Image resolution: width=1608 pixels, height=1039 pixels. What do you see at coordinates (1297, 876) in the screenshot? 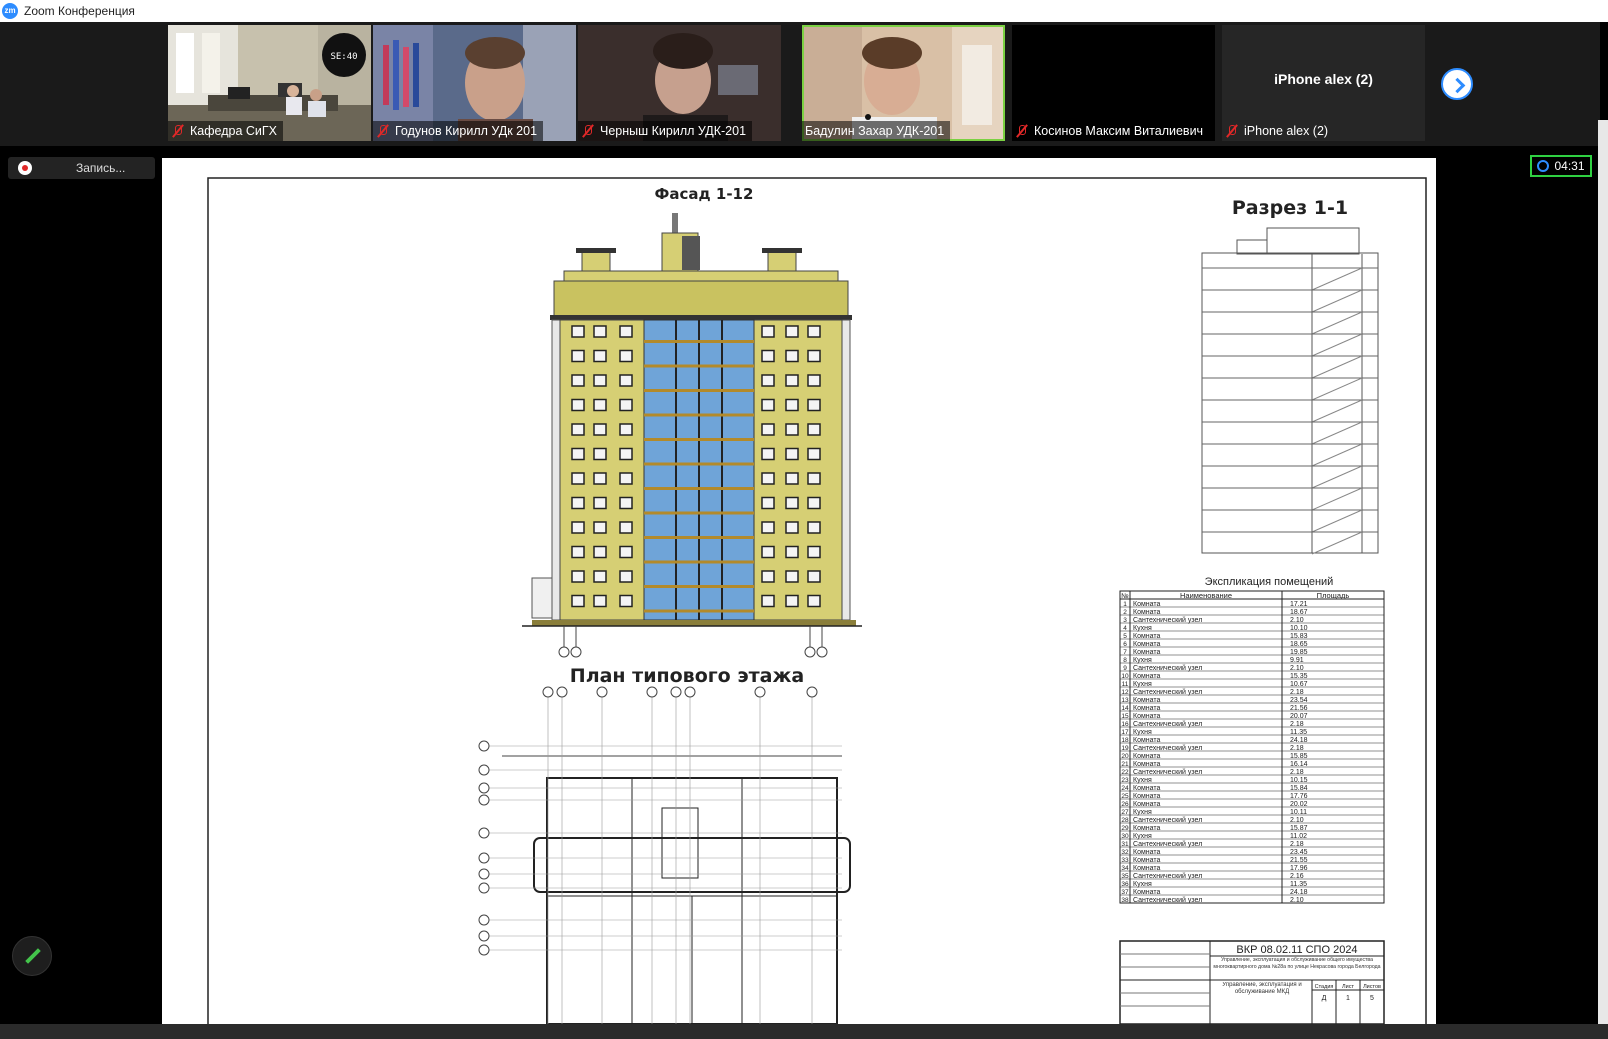
I see `table-cell-area: 2.16` at bounding box center [1297, 876].